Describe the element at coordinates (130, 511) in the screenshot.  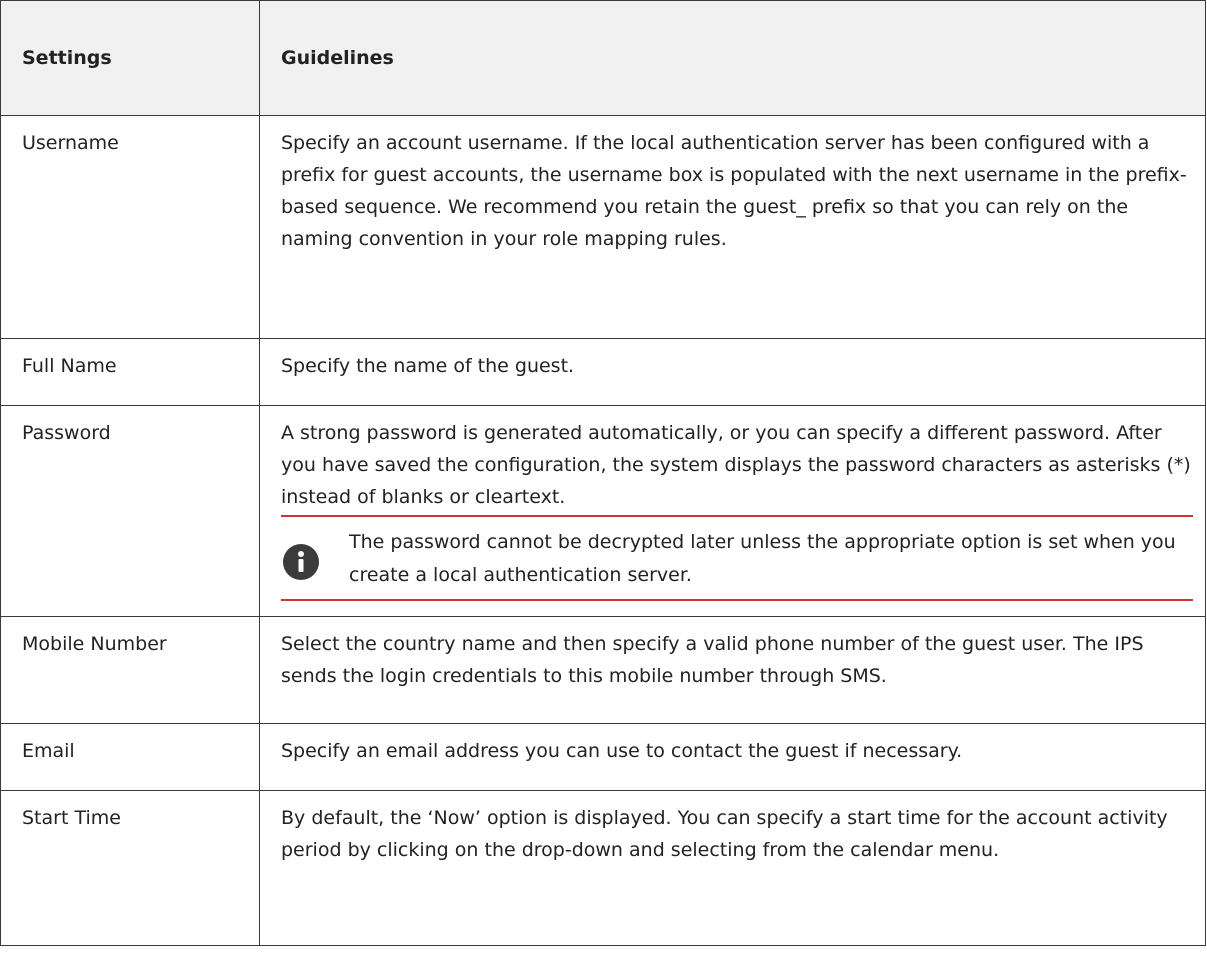
I see `setting-cell: Password` at that location.